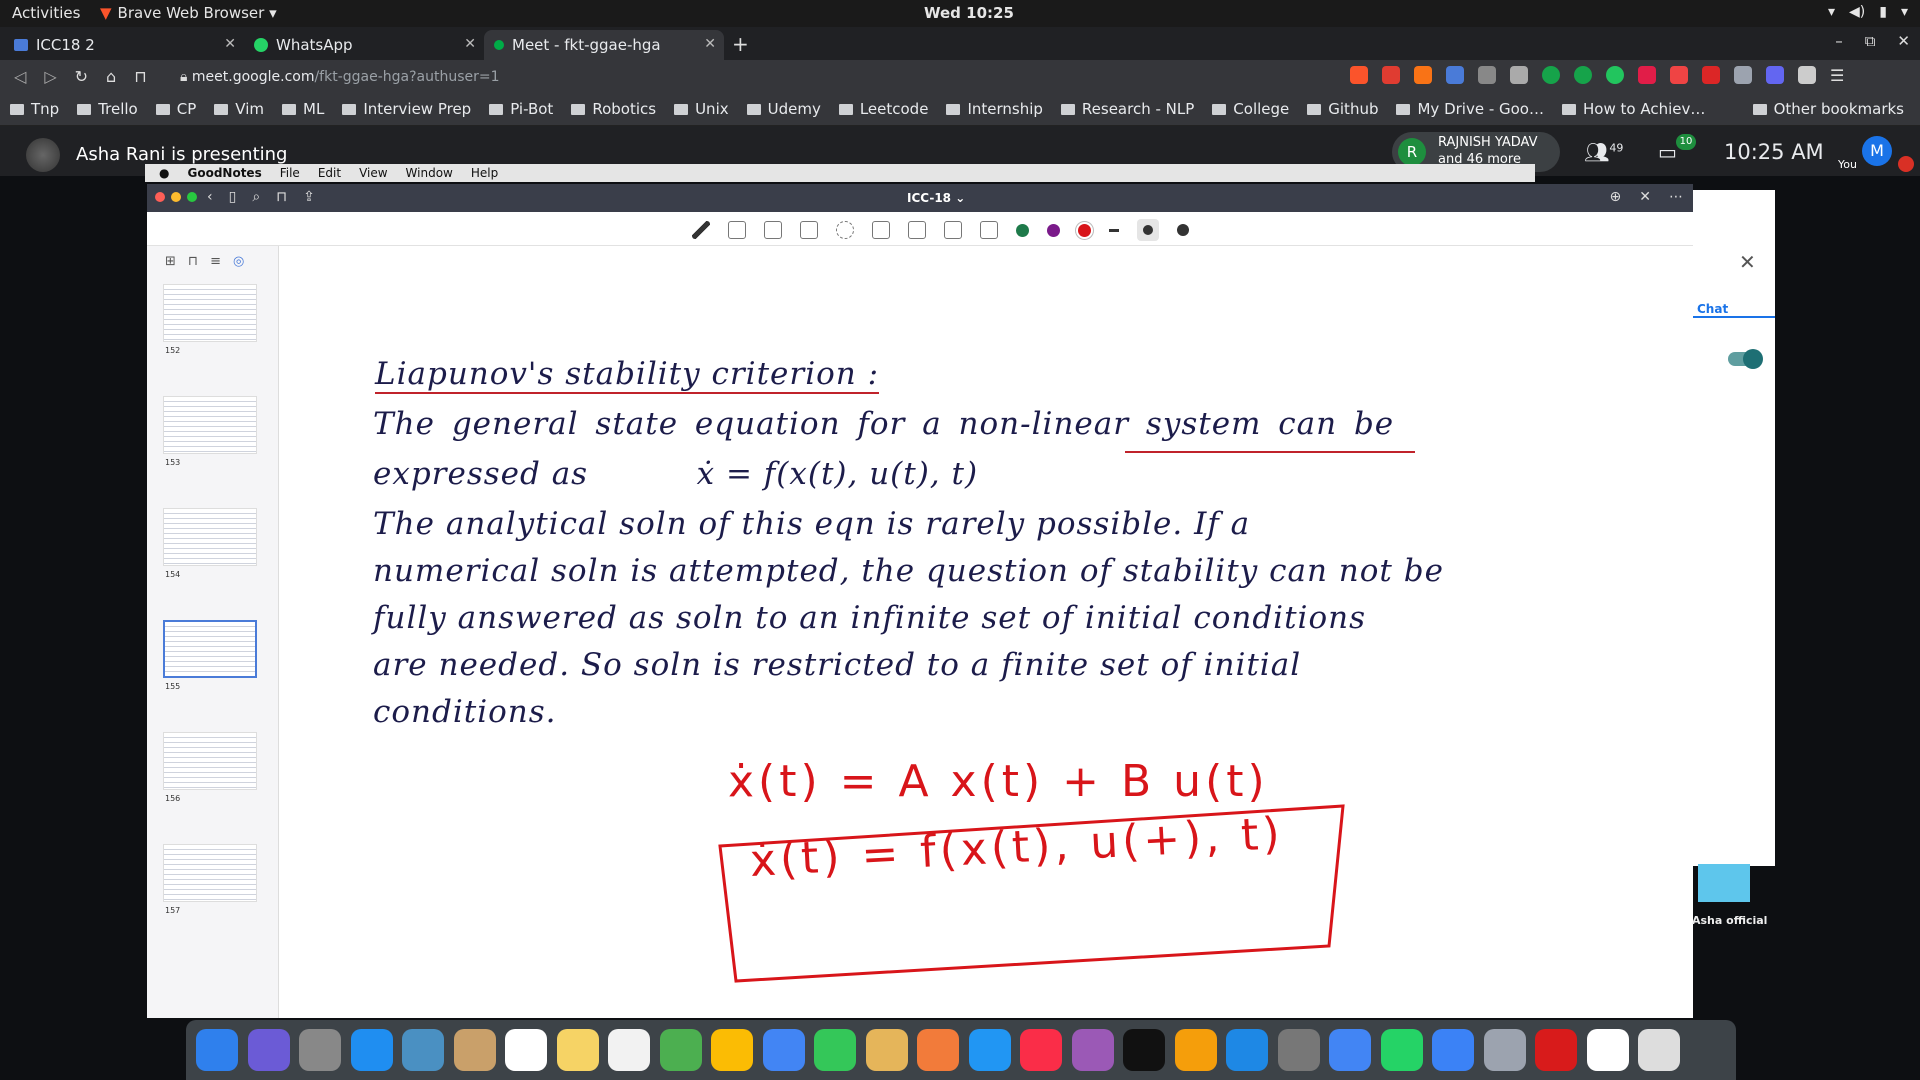 Image resolution: width=1920 pixels, height=1080 pixels. Describe the element at coordinates (1353, 109) in the screenshot. I see `bookmark-label: Github` at that location.